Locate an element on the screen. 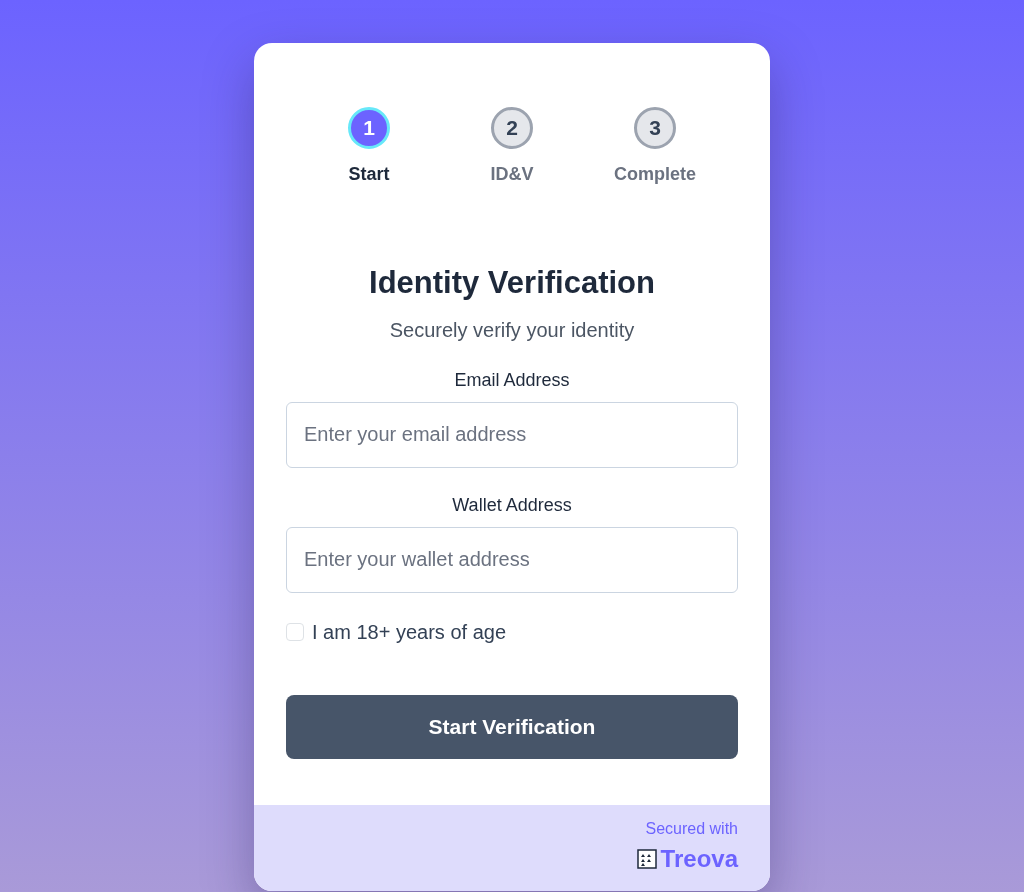 This screenshot has width=1024, height=892. step-label: Start is located at coordinates (369, 174).